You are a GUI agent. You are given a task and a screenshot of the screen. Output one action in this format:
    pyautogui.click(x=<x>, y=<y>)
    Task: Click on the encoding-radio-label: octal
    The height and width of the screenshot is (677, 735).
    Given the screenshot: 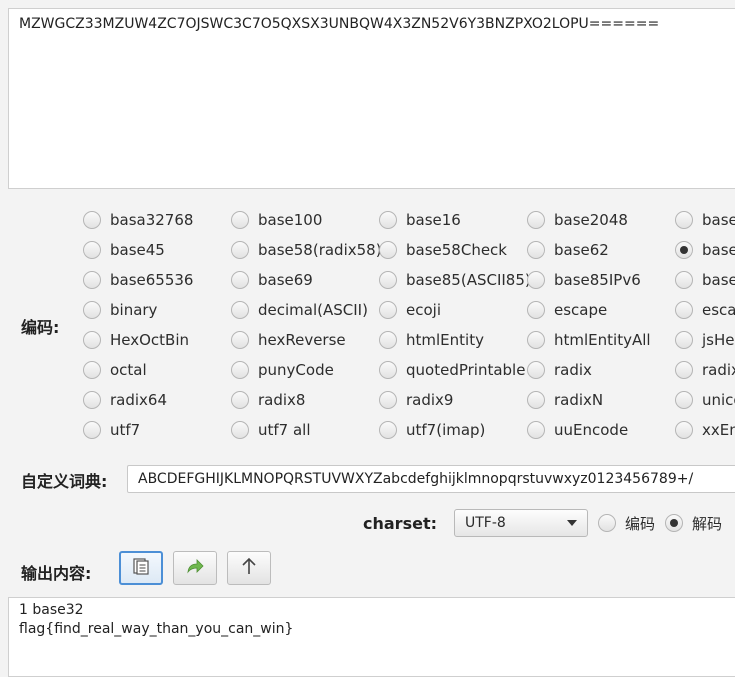 What is the action you would take?
    pyautogui.click(x=128, y=370)
    